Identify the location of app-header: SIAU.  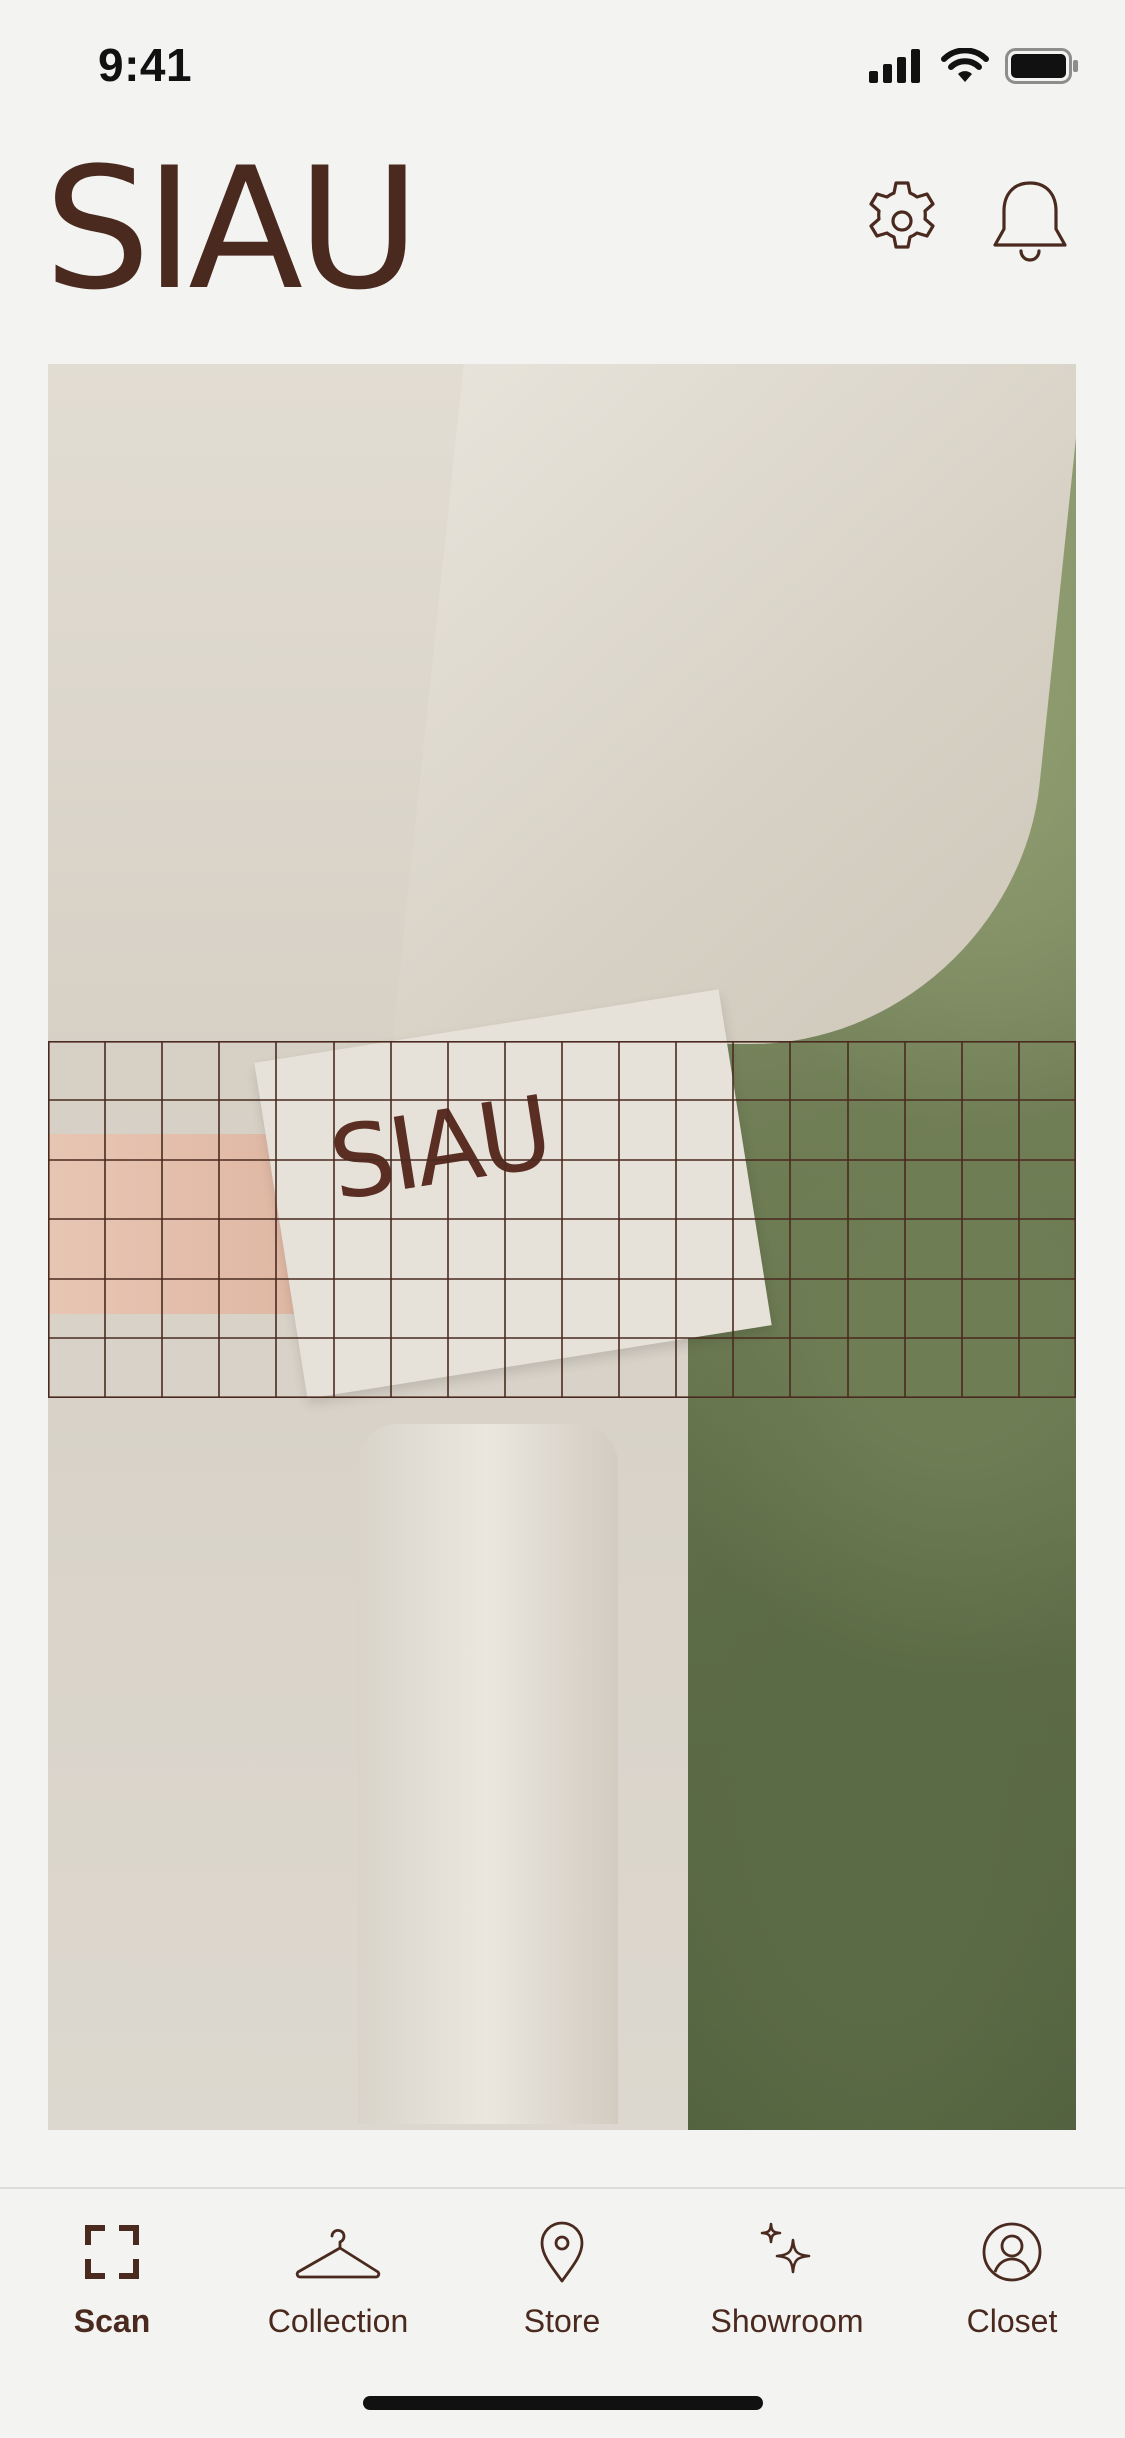
(562, 245).